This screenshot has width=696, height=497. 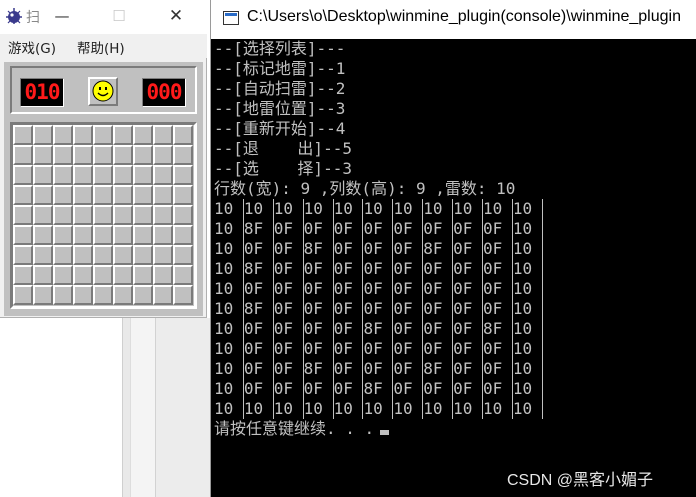 I want to click on minesweeper-titlebar: 扫 — ☐ ✕, so click(x=103, y=17).